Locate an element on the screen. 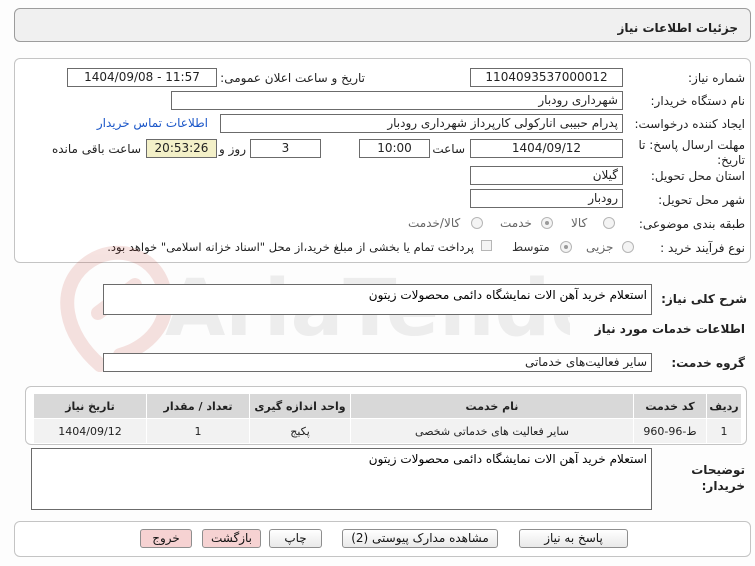  services-section-title: اطلاعات خدمات مورد نیاز is located at coordinates (669, 329).